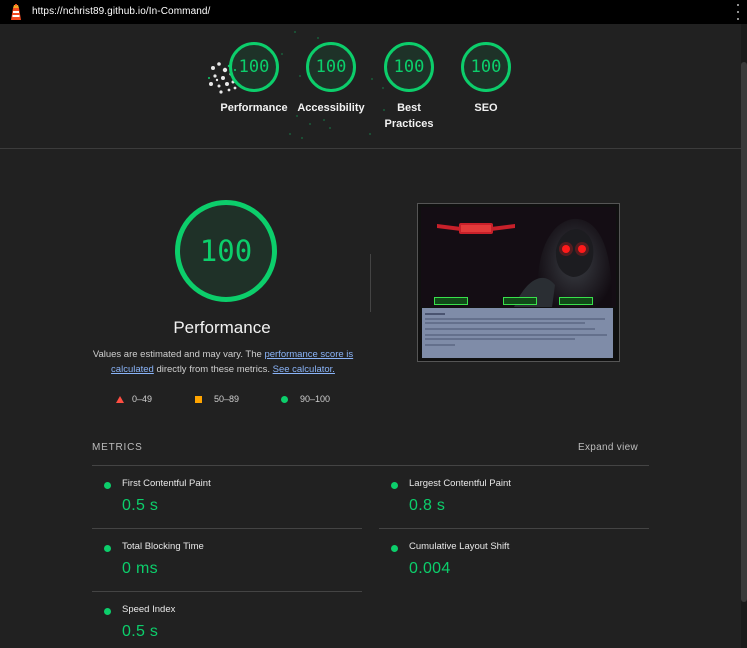  I want to click on url-bar: https://nchrist89.github.io/In-Command/, so click(373, 12).